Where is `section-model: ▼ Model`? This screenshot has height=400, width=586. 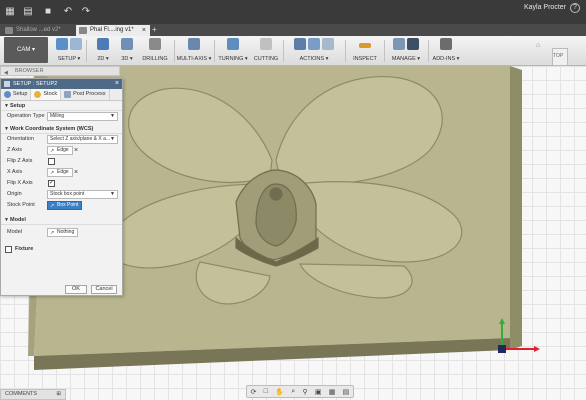 section-model: ▼ Model is located at coordinates (61, 220).